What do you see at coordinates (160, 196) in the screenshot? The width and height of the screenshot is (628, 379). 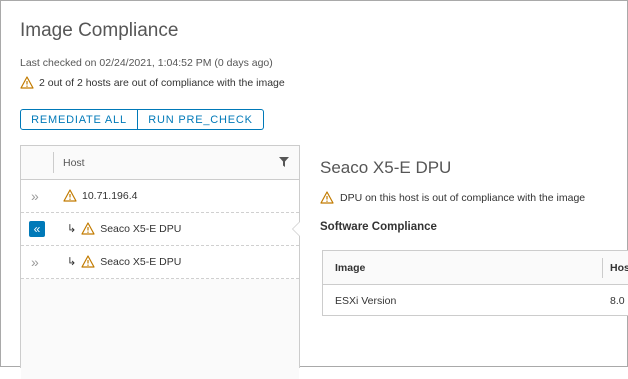 I see `table-row: » 10.71.196.4` at bounding box center [160, 196].